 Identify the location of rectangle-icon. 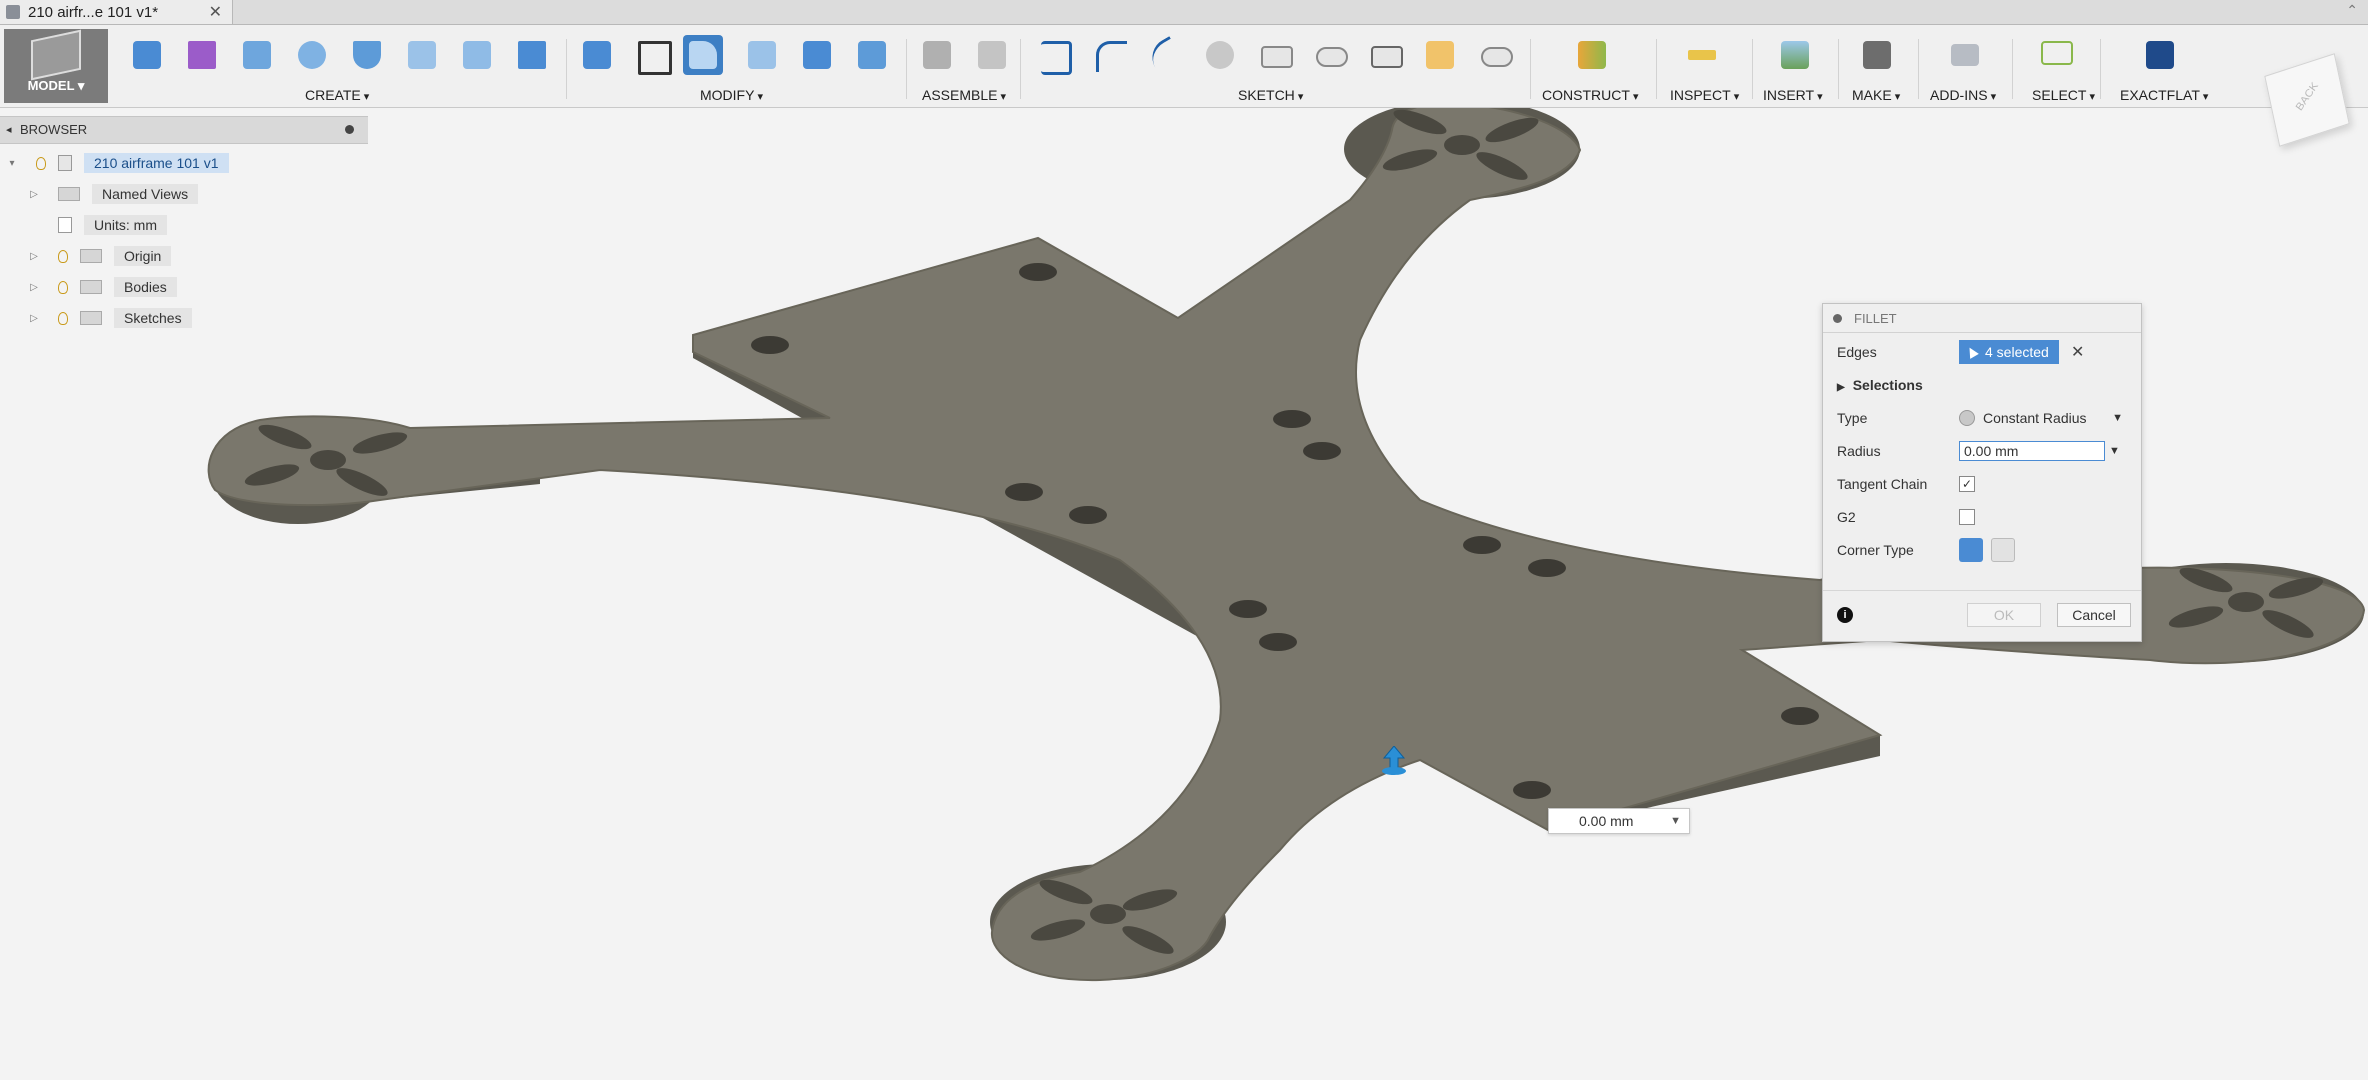
(1277, 57).